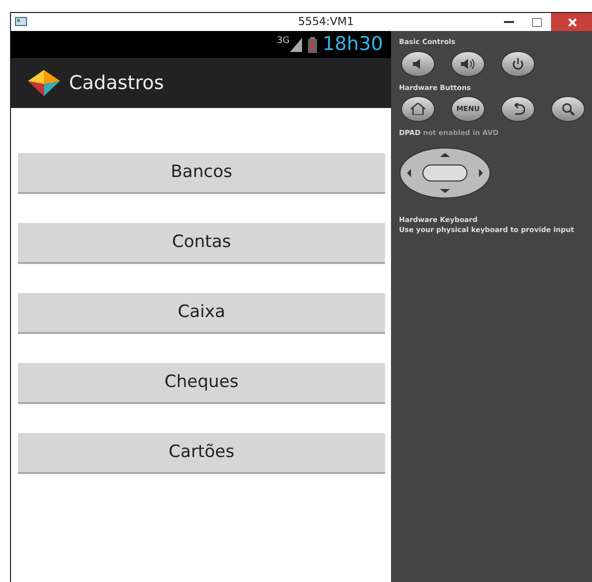 The height and width of the screenshot is (582, 592). What do you see at coordinates (201, 453) in the screenshot?
I see `category-button: Cartões` at bounding box center [201, 453].